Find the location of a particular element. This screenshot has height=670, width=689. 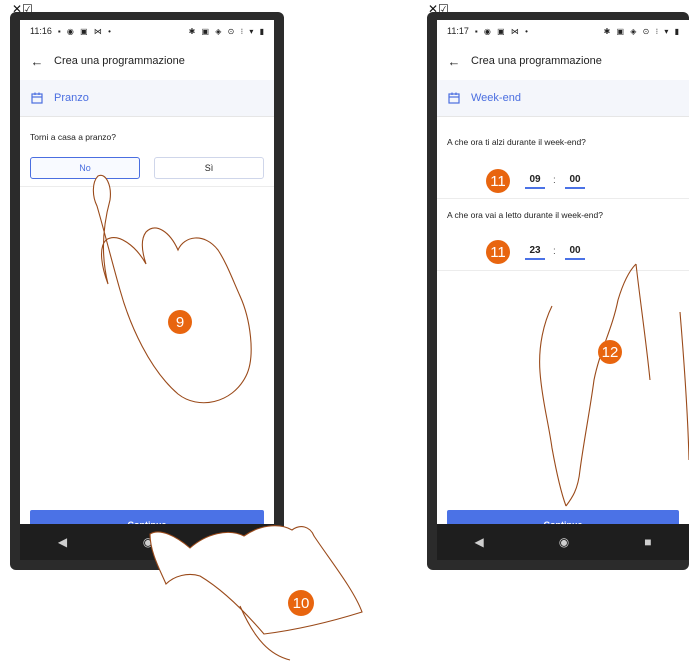

step-badge-10: 10 is located at coordinates (301, 603).